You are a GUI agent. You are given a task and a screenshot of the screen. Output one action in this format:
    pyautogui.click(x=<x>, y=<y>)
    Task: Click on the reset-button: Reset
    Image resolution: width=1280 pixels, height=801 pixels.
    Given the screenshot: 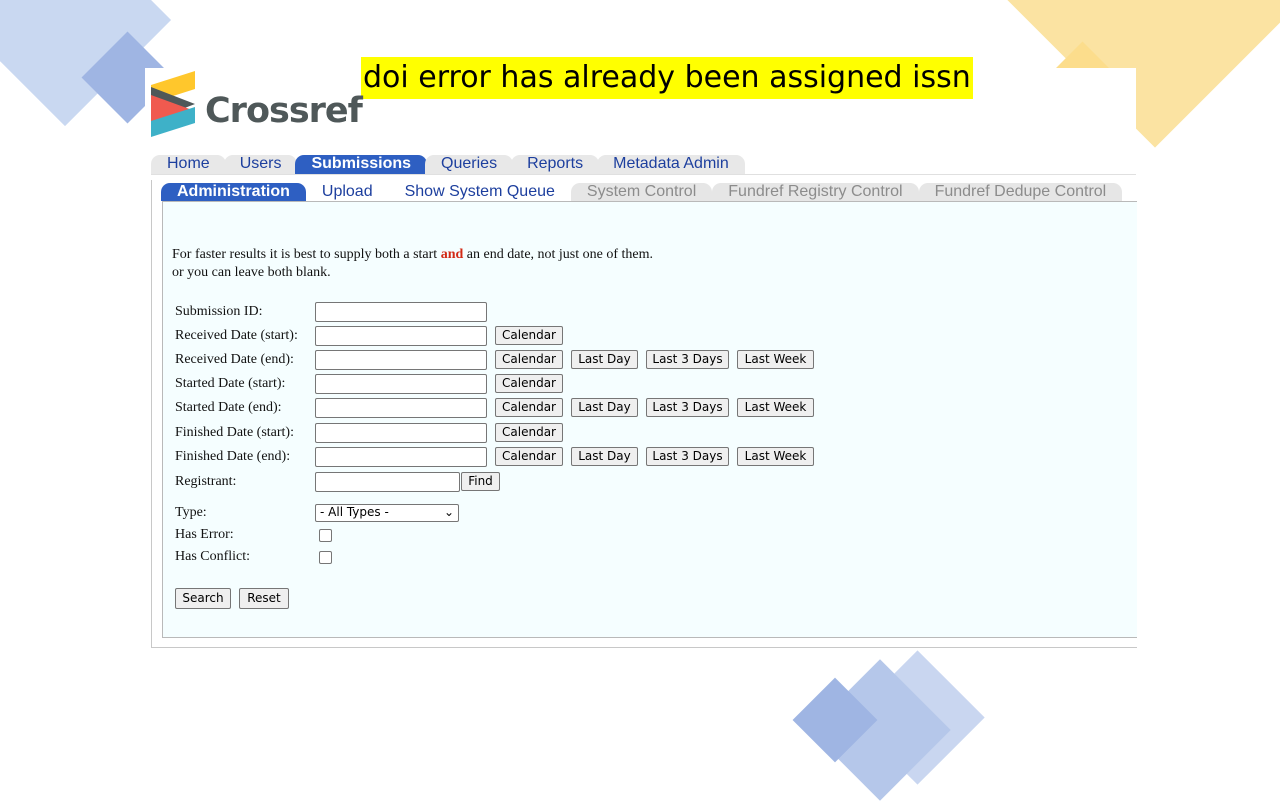 What is the action you would take?
    pyautogui.click(x=264, y=598)
    